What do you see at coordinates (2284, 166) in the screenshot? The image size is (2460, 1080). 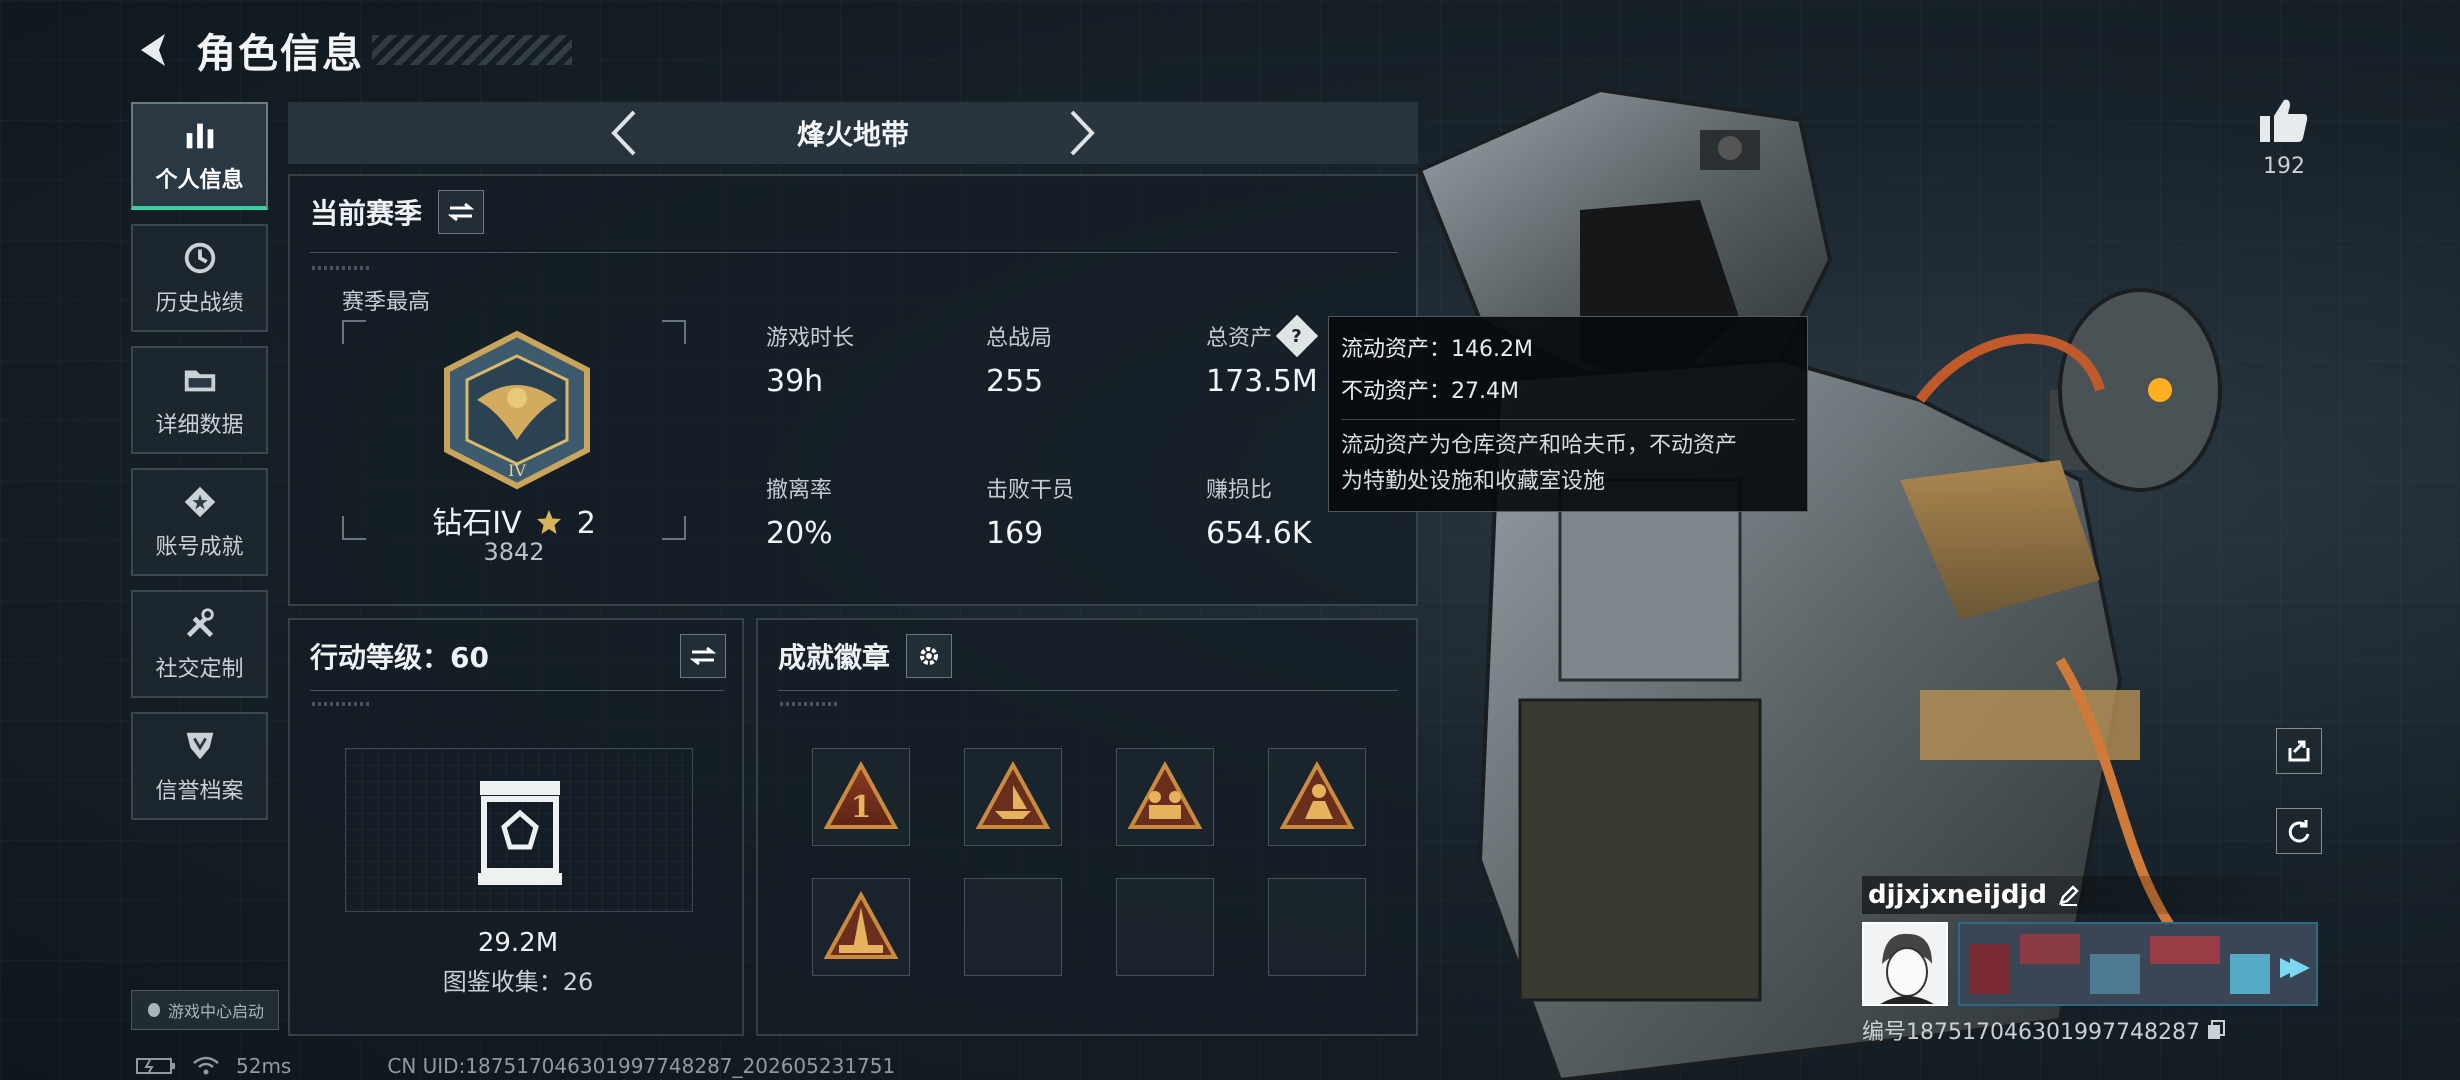 I see `like-count: 192` at bounding box center [2284, 166].